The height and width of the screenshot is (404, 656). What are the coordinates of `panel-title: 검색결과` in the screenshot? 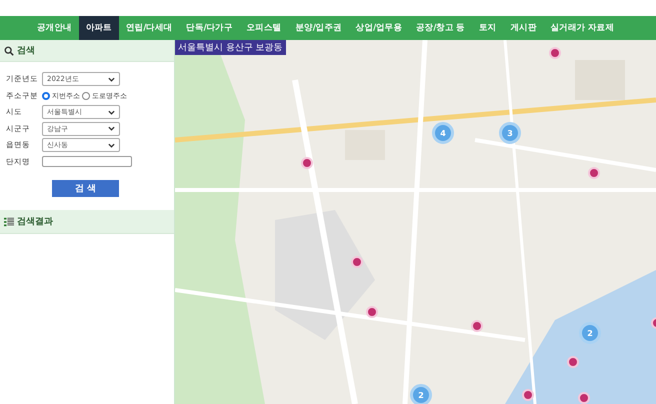 It's located at (35, 222).